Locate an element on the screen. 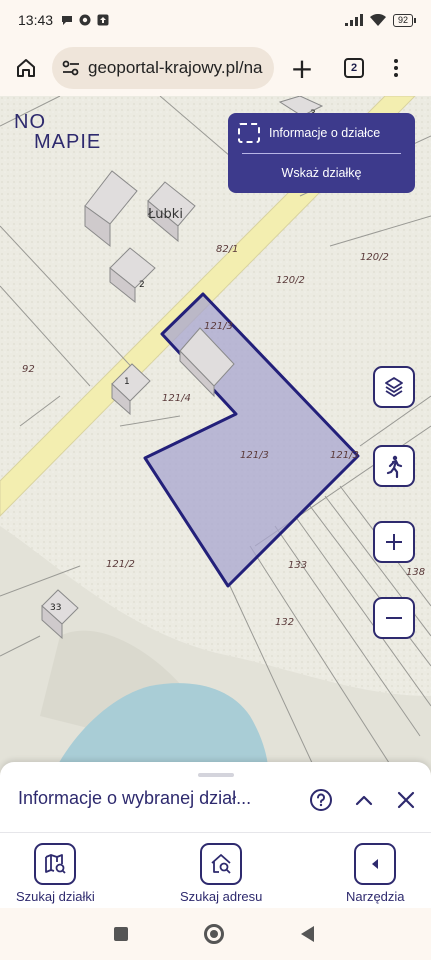 Image resolution: width=431 pixels, height=960 pixels. nav-label: Szukaj działki is located at coordinates (55, 896).